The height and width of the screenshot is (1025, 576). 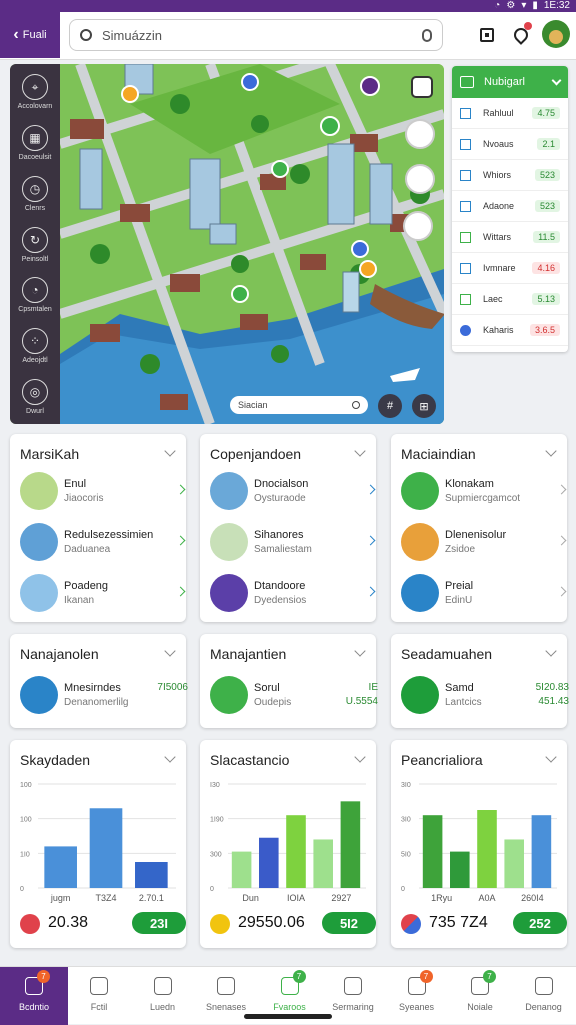 I want to click on item-subtitle: Oudepis, so click(x=273, y=702).